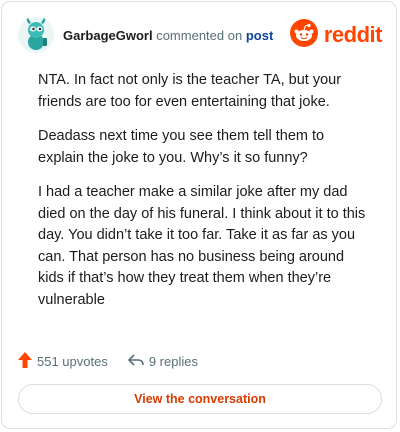 The width and height of the screenshot is (400, 432). What do you see at coordinates (353, 34) in the screenshot?
I see `reddit-wordmark: reddit` at bounding box center [353, 34].